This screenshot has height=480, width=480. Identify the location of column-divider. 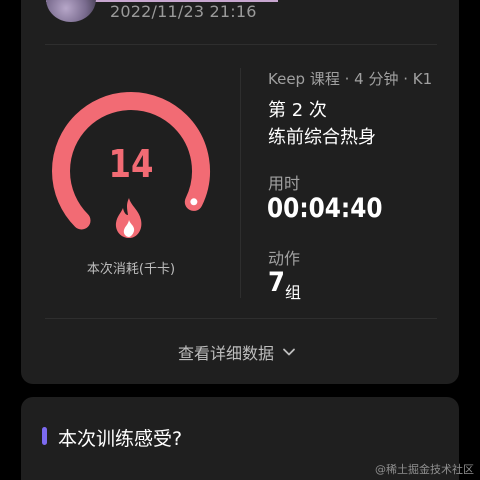
(240, 183).